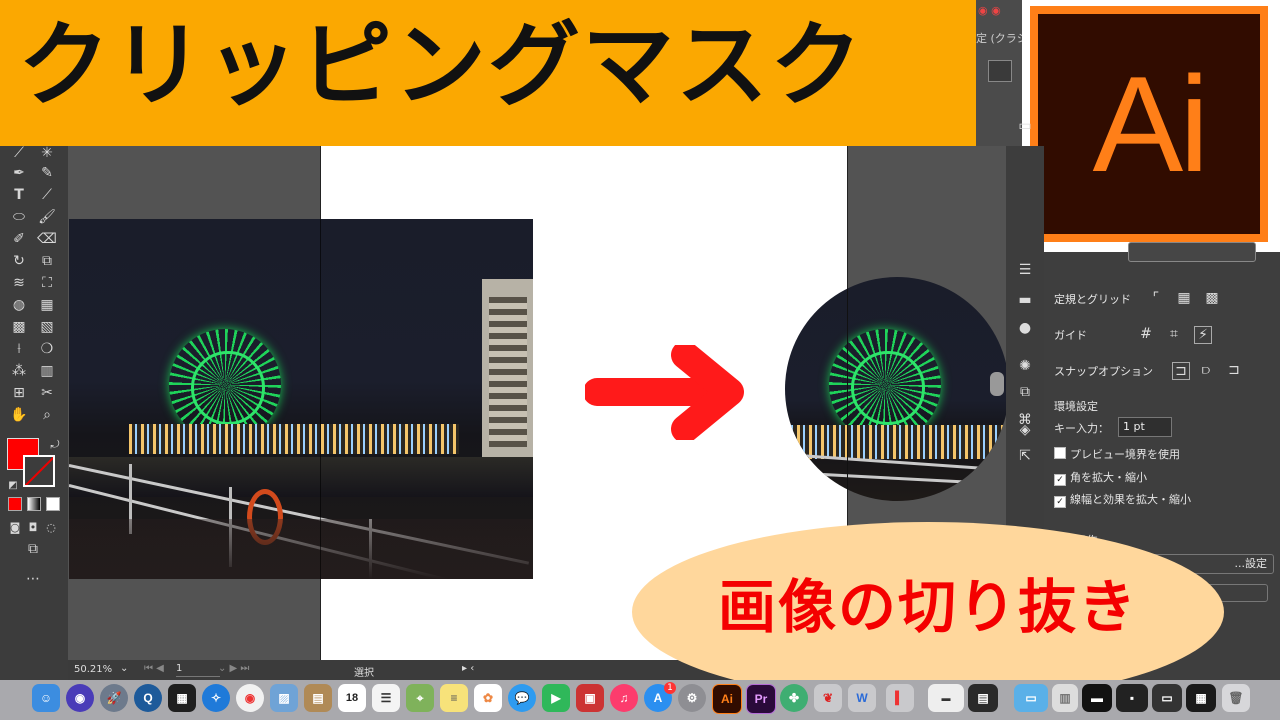 The width and height of the screenshot is (1280, 720). What do you see at coordinates (154, 668) in the screenshot?
I see `first-artboard-icon: ⏮ ◀` at bounding box center [154, 668].